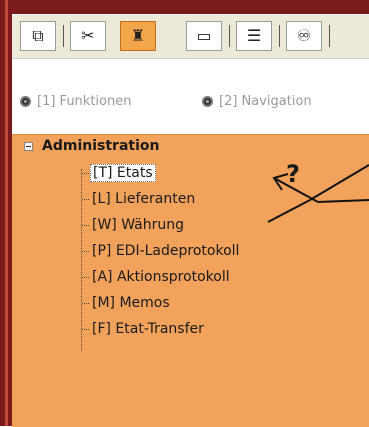  I want to click on tree-item-label: [A] Aktionsprotokoll, so click(161, 277).